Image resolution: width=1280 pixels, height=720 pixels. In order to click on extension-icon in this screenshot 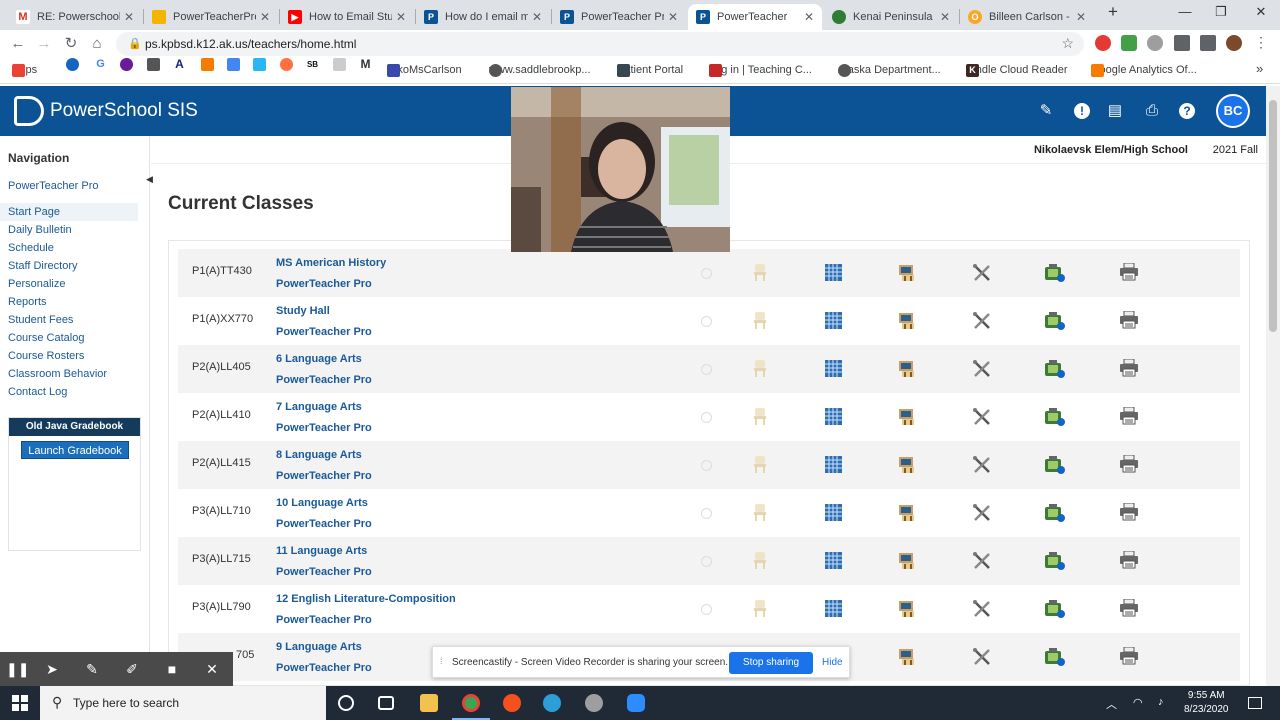, I will do `click(1155, 43)`.